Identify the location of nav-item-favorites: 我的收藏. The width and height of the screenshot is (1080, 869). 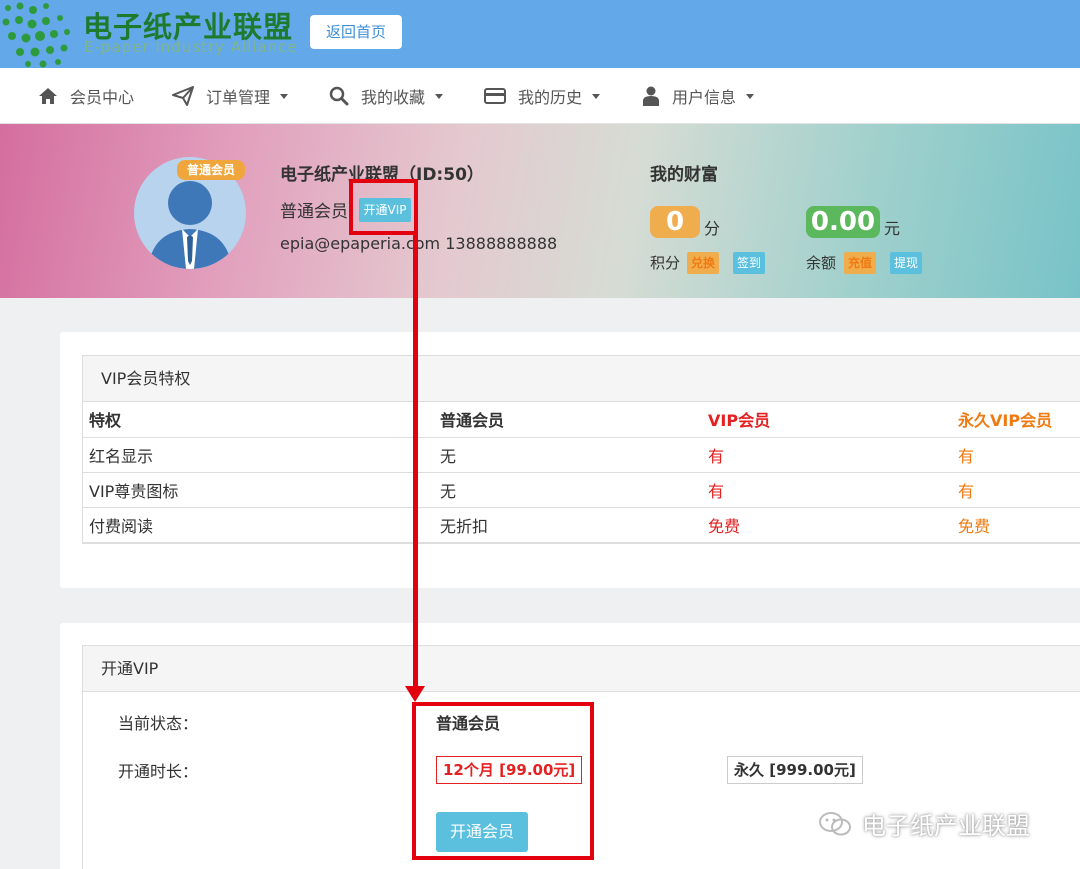
(386, 96).